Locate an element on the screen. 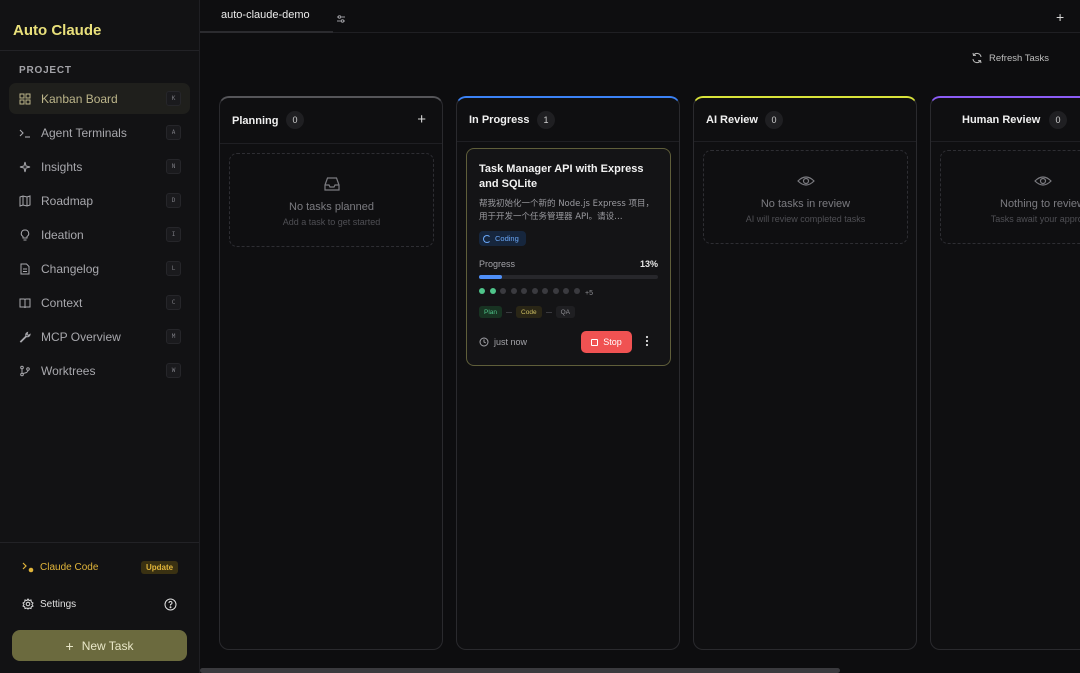 This screenshot has height=673, width=1080. lightbulb-icon is located at coordinates (25, 235).